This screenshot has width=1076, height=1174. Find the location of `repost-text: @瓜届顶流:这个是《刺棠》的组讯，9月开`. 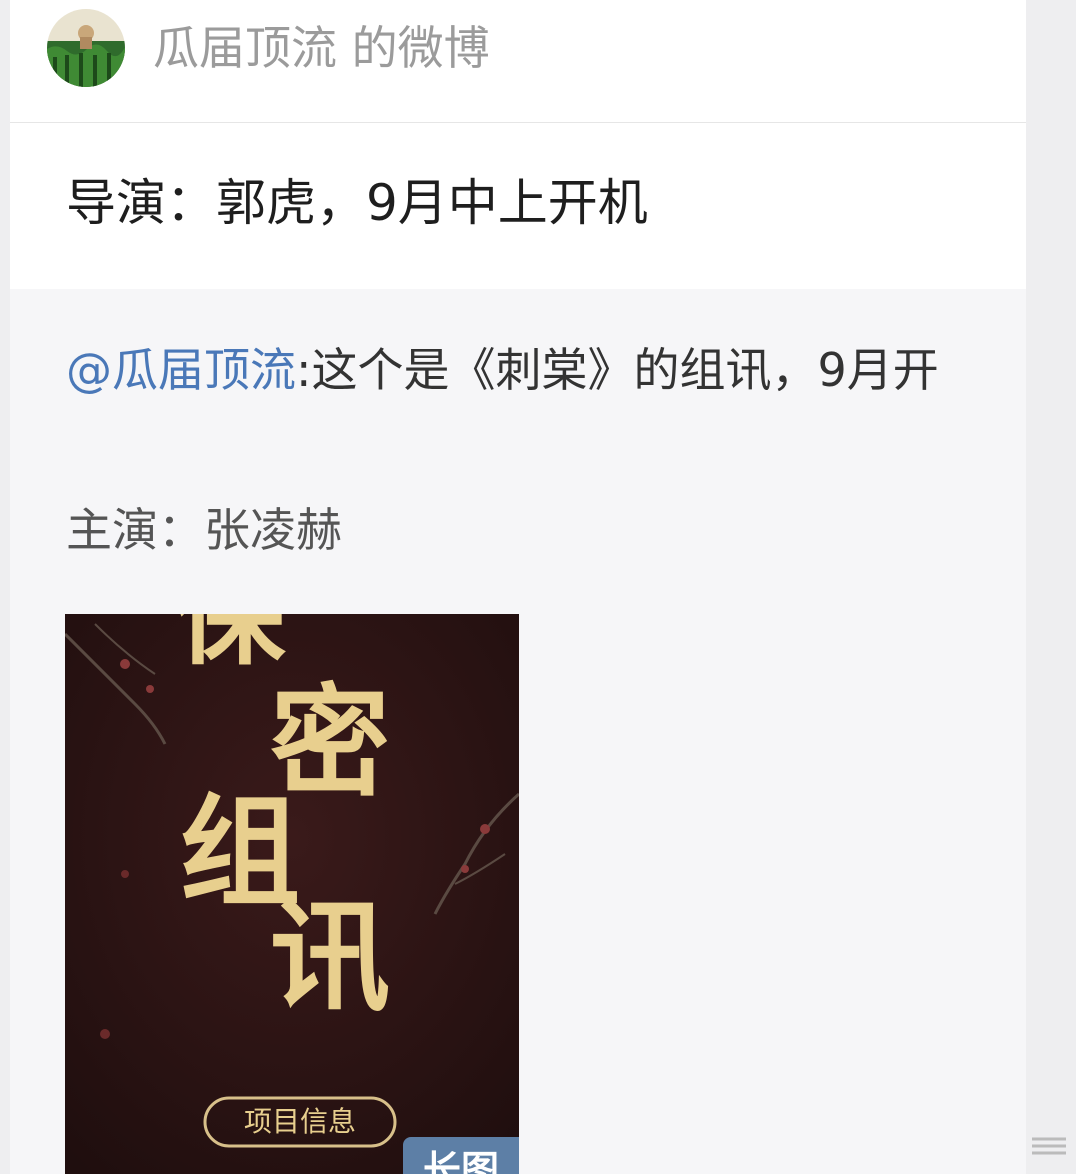

repost-text: @瓜届顶流:这个是《刺棠》的组讯，9月开 is located at coordinates (531, 370).